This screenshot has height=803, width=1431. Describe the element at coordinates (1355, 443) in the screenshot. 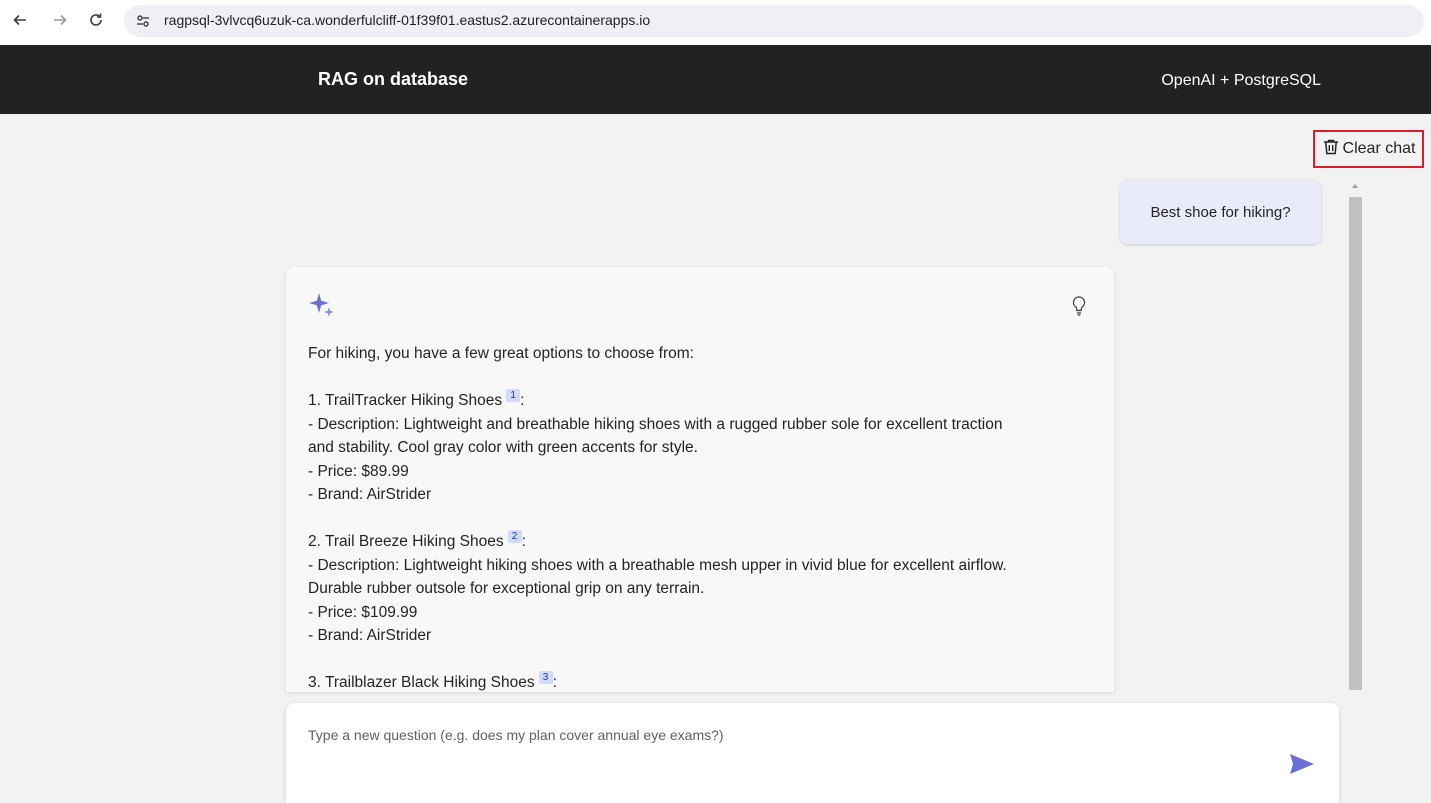

I see `scrollbar-thumb` at that location.